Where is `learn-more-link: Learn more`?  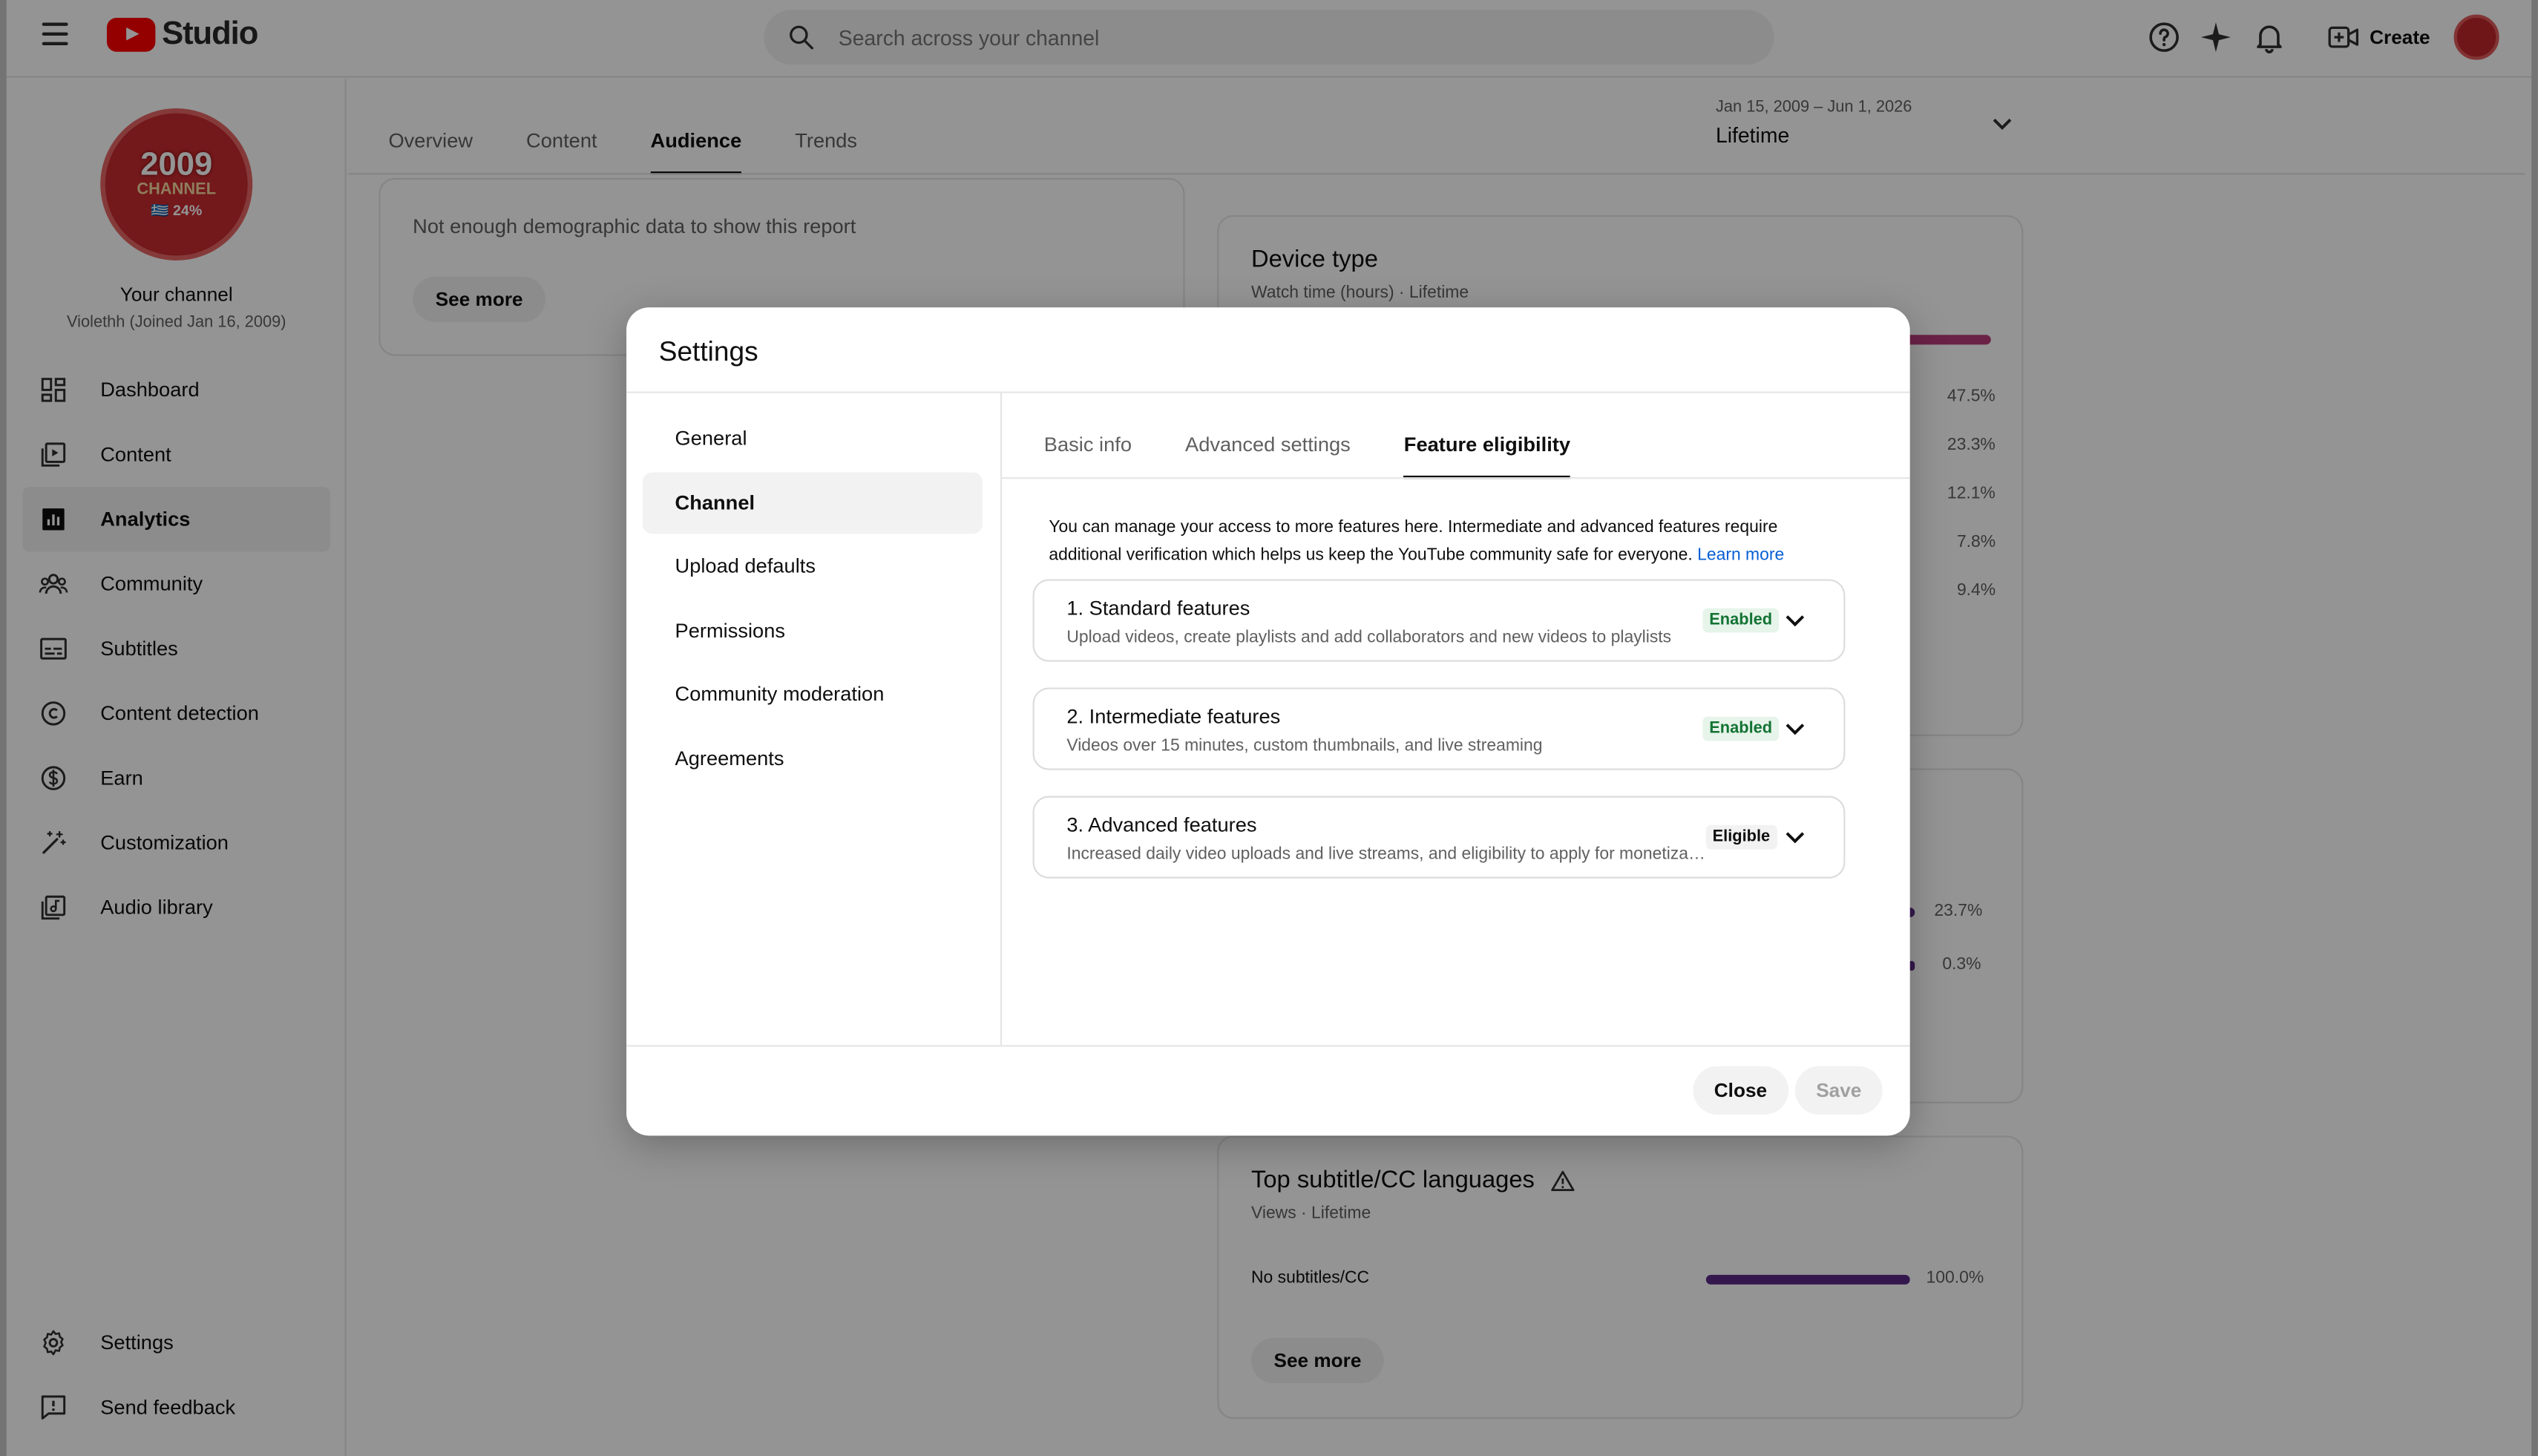 learn-more-link: Learn more is located at coordinates (1740, 555).